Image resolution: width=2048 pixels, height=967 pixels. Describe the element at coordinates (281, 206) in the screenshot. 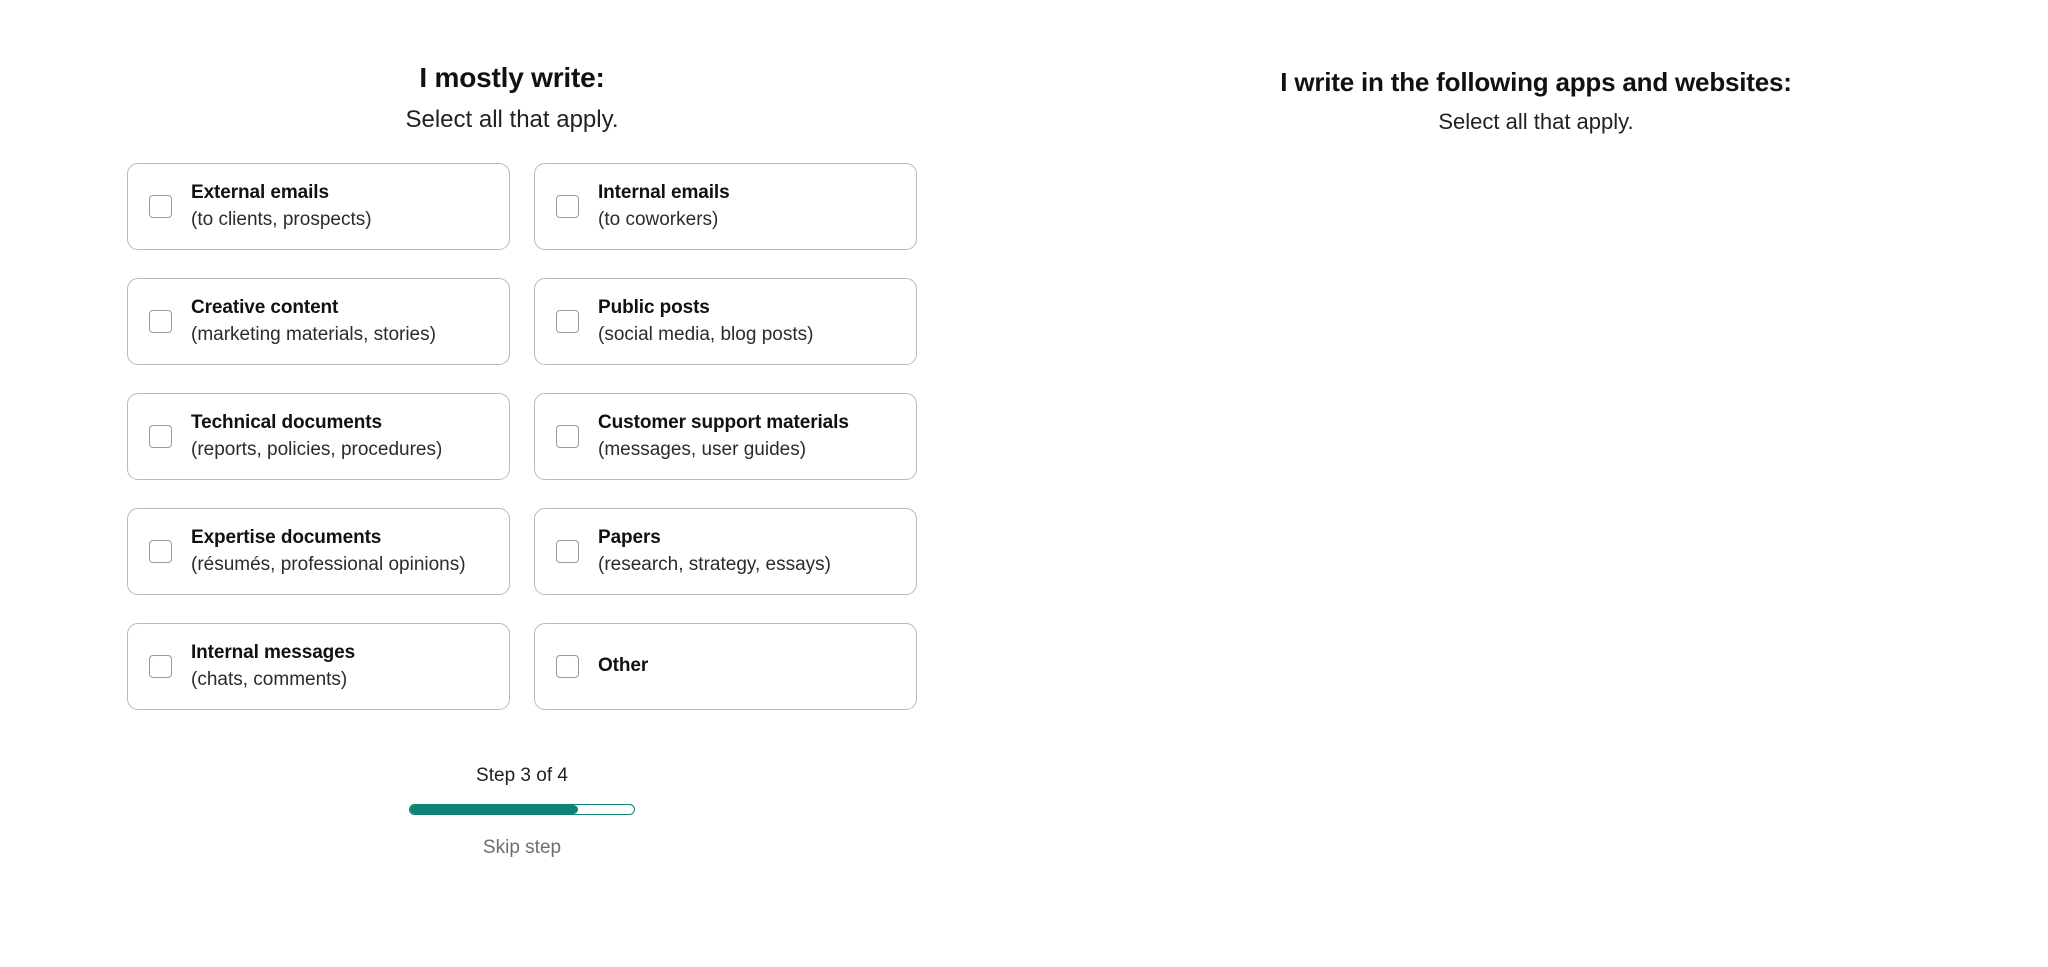

I see `write-type-text: External emails (to clients, prospects)` at that location.